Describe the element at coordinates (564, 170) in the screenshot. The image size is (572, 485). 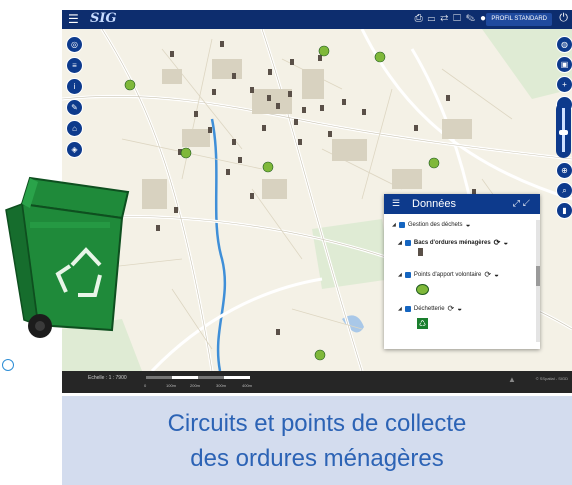
I see `zoom-area-icon: ⊕` at that location.